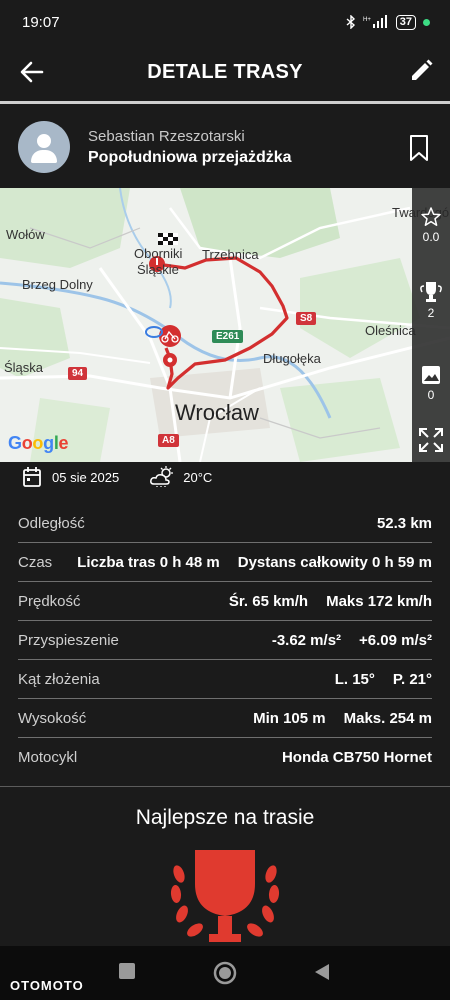 The width and height of the screenshot is (450, 1000). Describe the element at coordinates (51, 523) in the screenshot. I see `stat-label: Odległość` at that location.